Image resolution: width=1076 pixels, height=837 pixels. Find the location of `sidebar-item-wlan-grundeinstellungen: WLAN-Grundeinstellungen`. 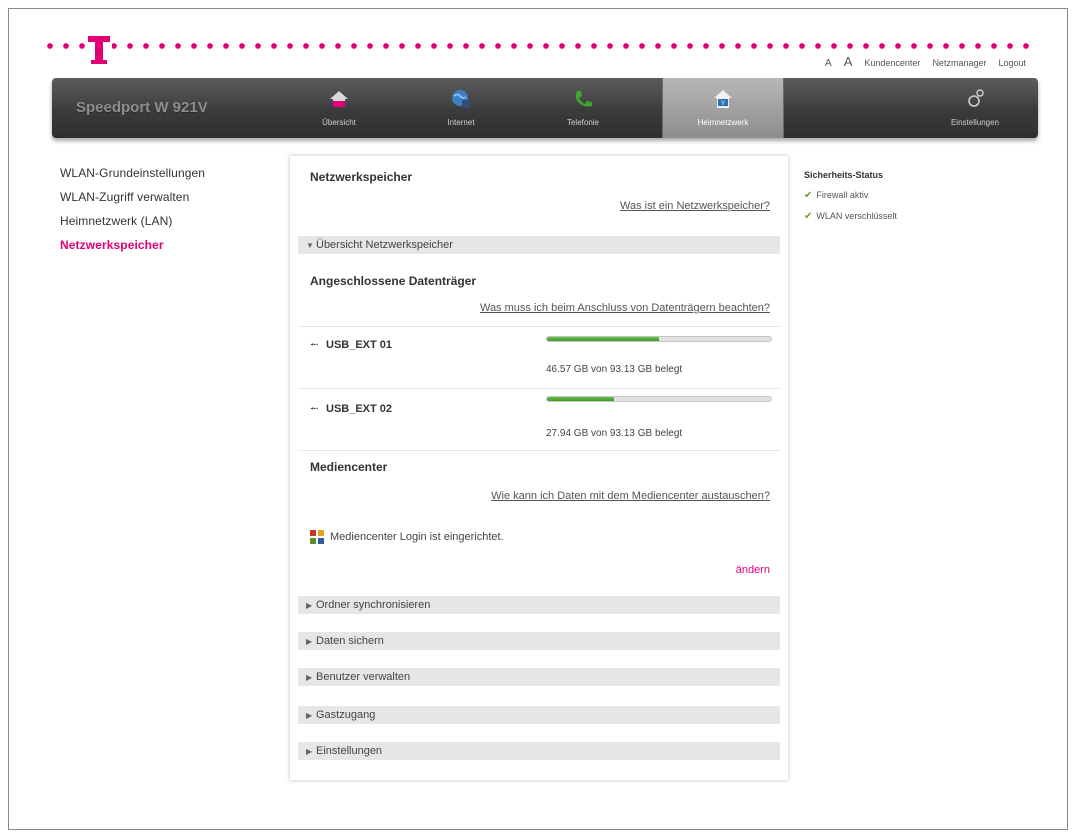

sidebar-item-wlan-grundeinstellungen: WLAN-Grundeinstellungen is located at coordinates (170, 173).